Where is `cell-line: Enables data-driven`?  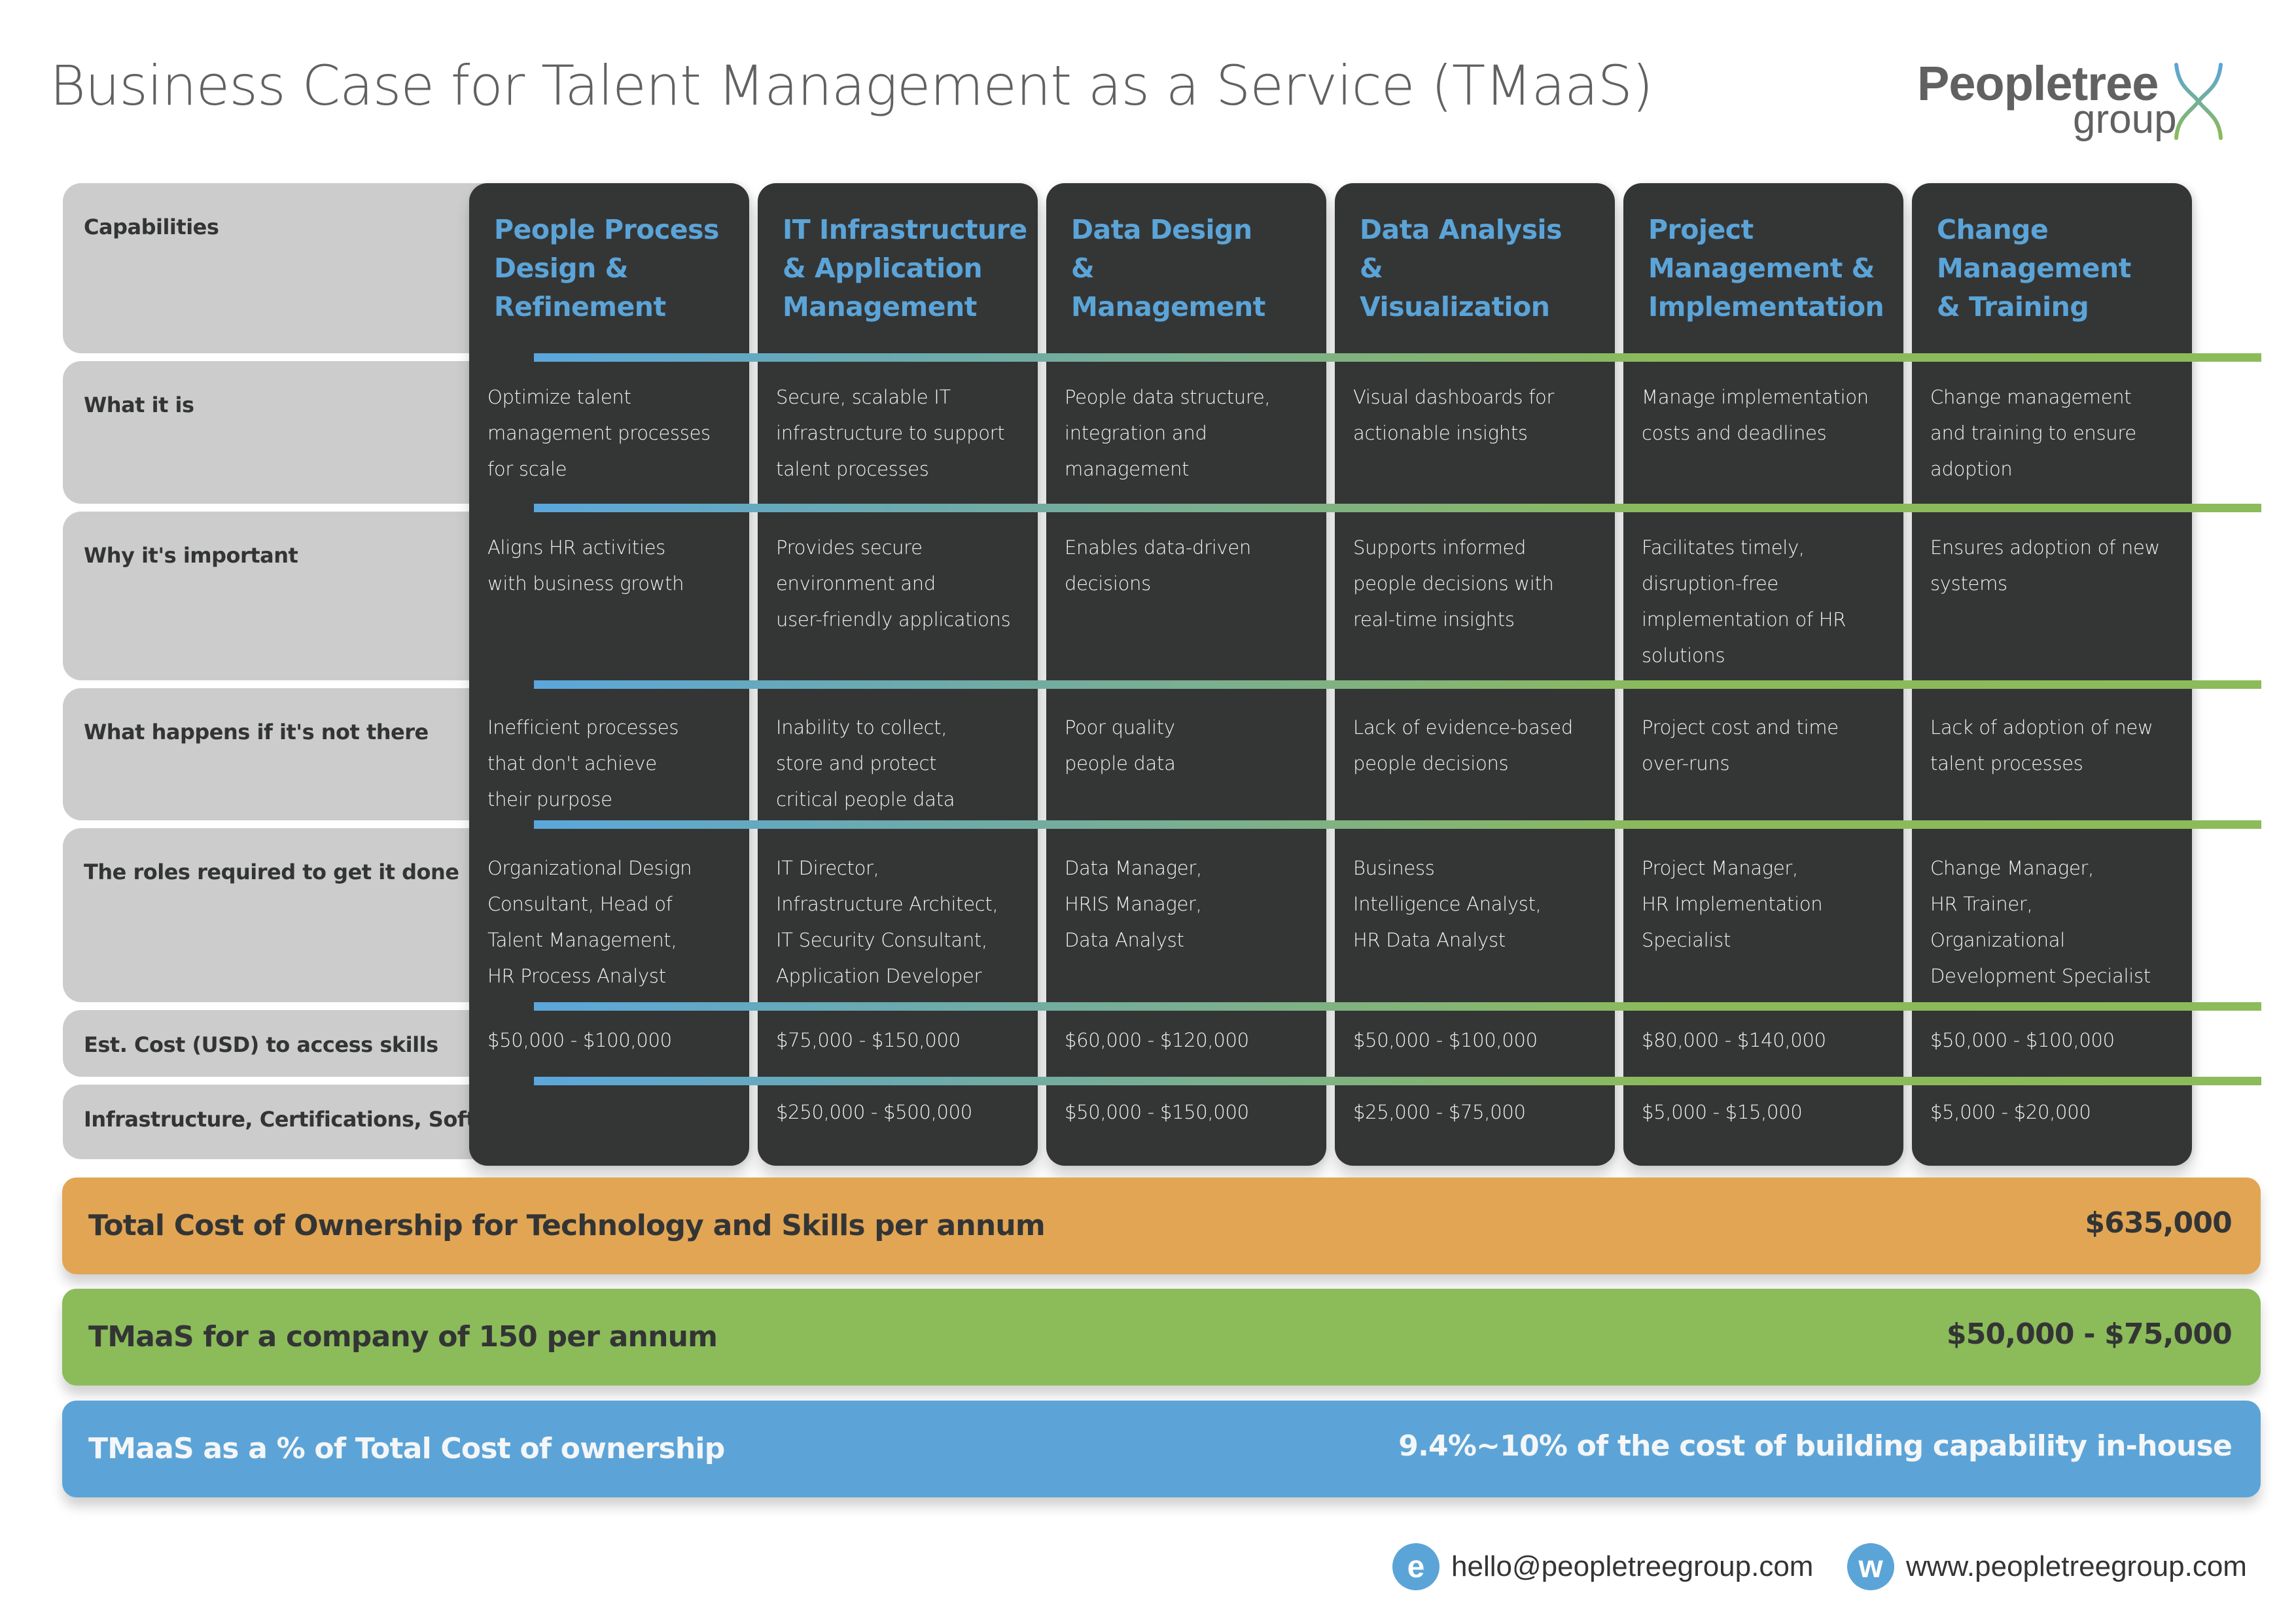
cell-line: Enables data-driven is located at coordinates (1158, 548).